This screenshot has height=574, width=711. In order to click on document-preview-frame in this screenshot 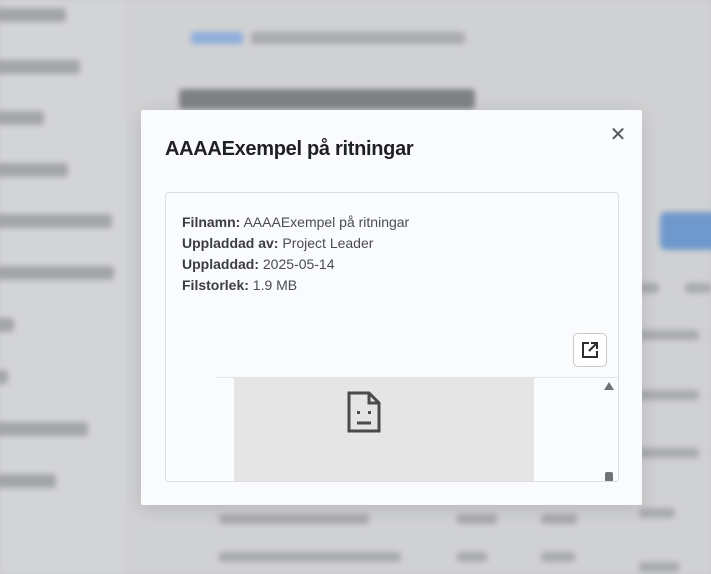, I will do `click(392, 429)`.